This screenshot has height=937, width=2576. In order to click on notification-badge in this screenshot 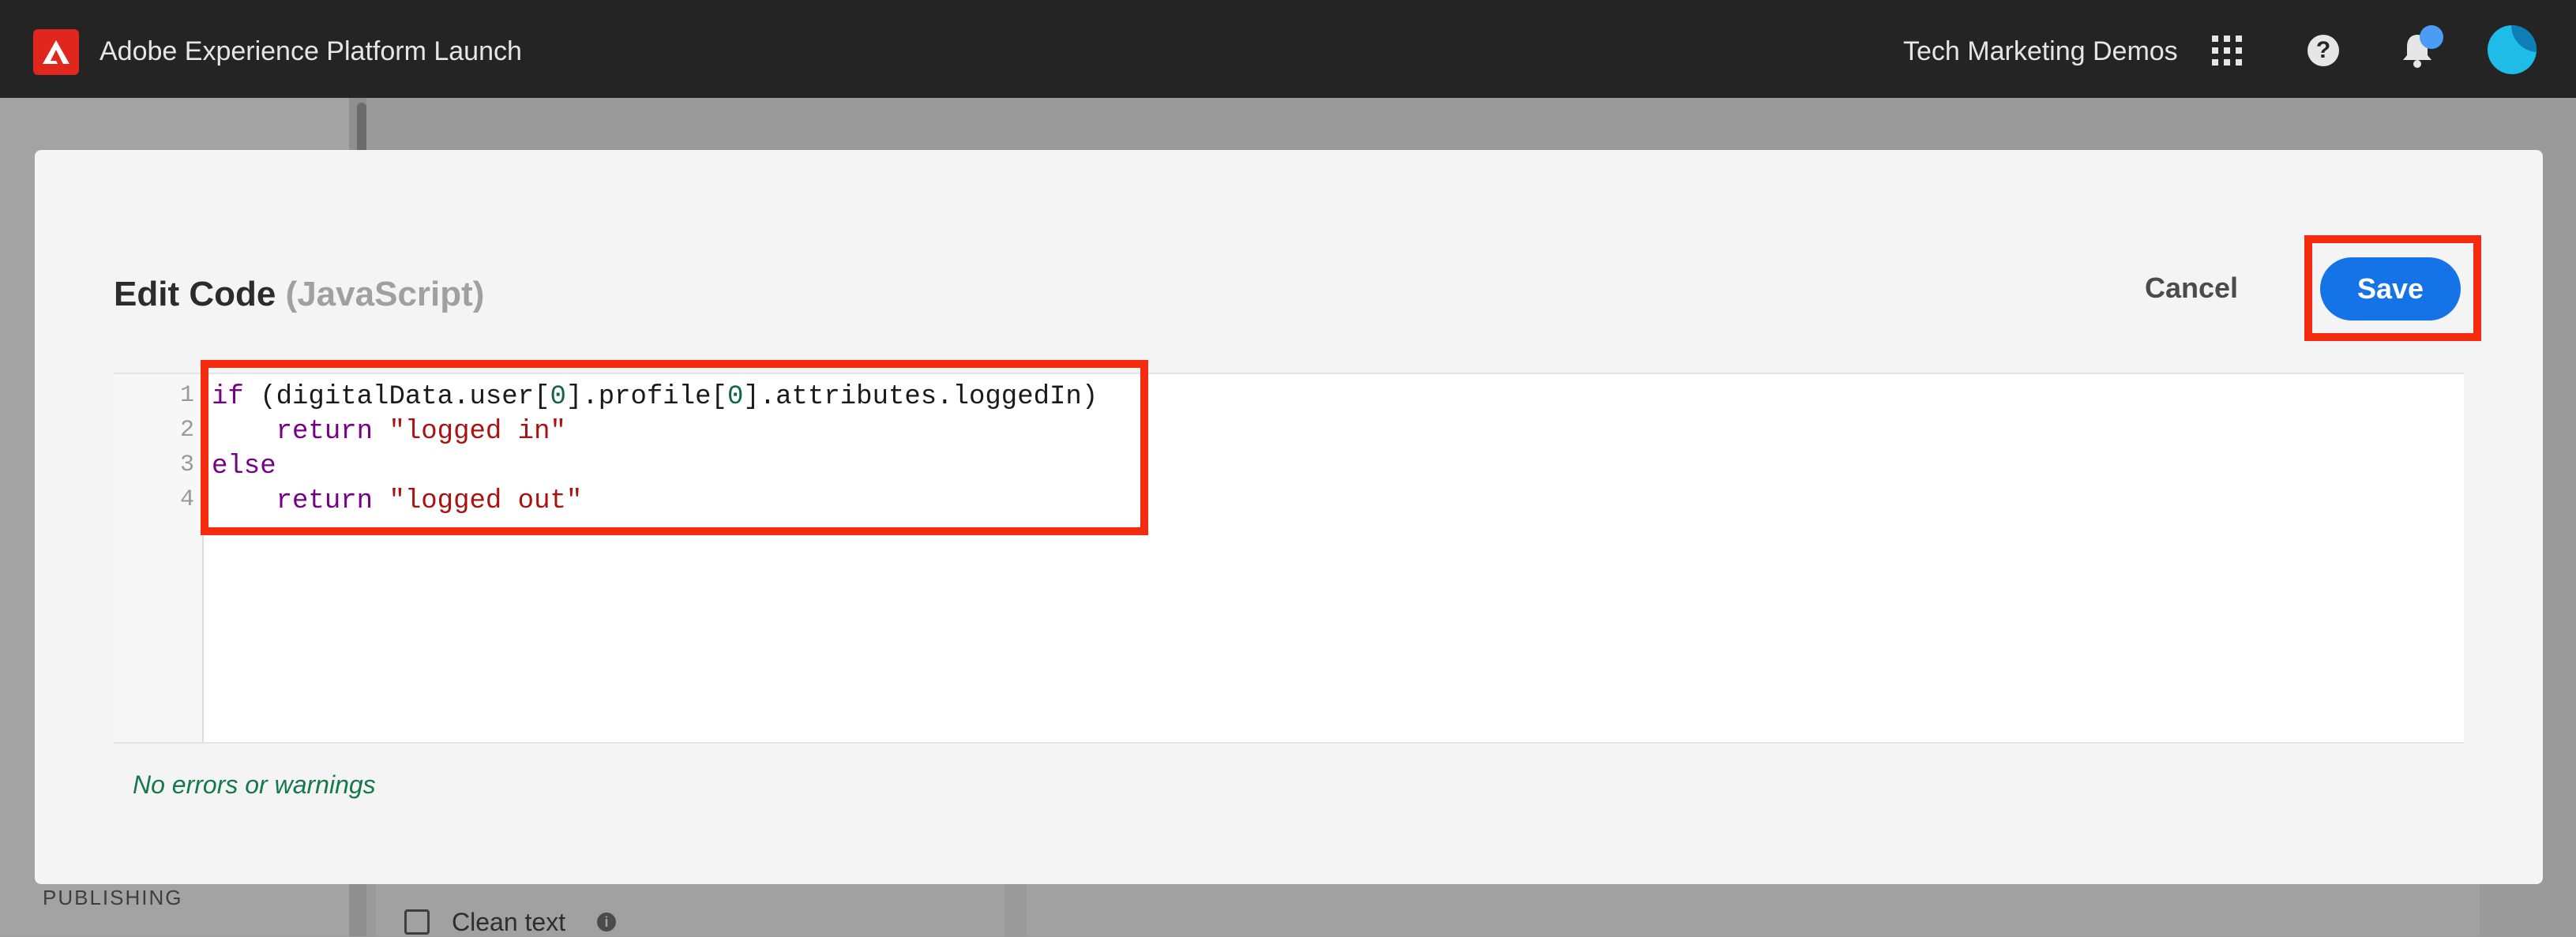, I will do `click(2431, 37)`.